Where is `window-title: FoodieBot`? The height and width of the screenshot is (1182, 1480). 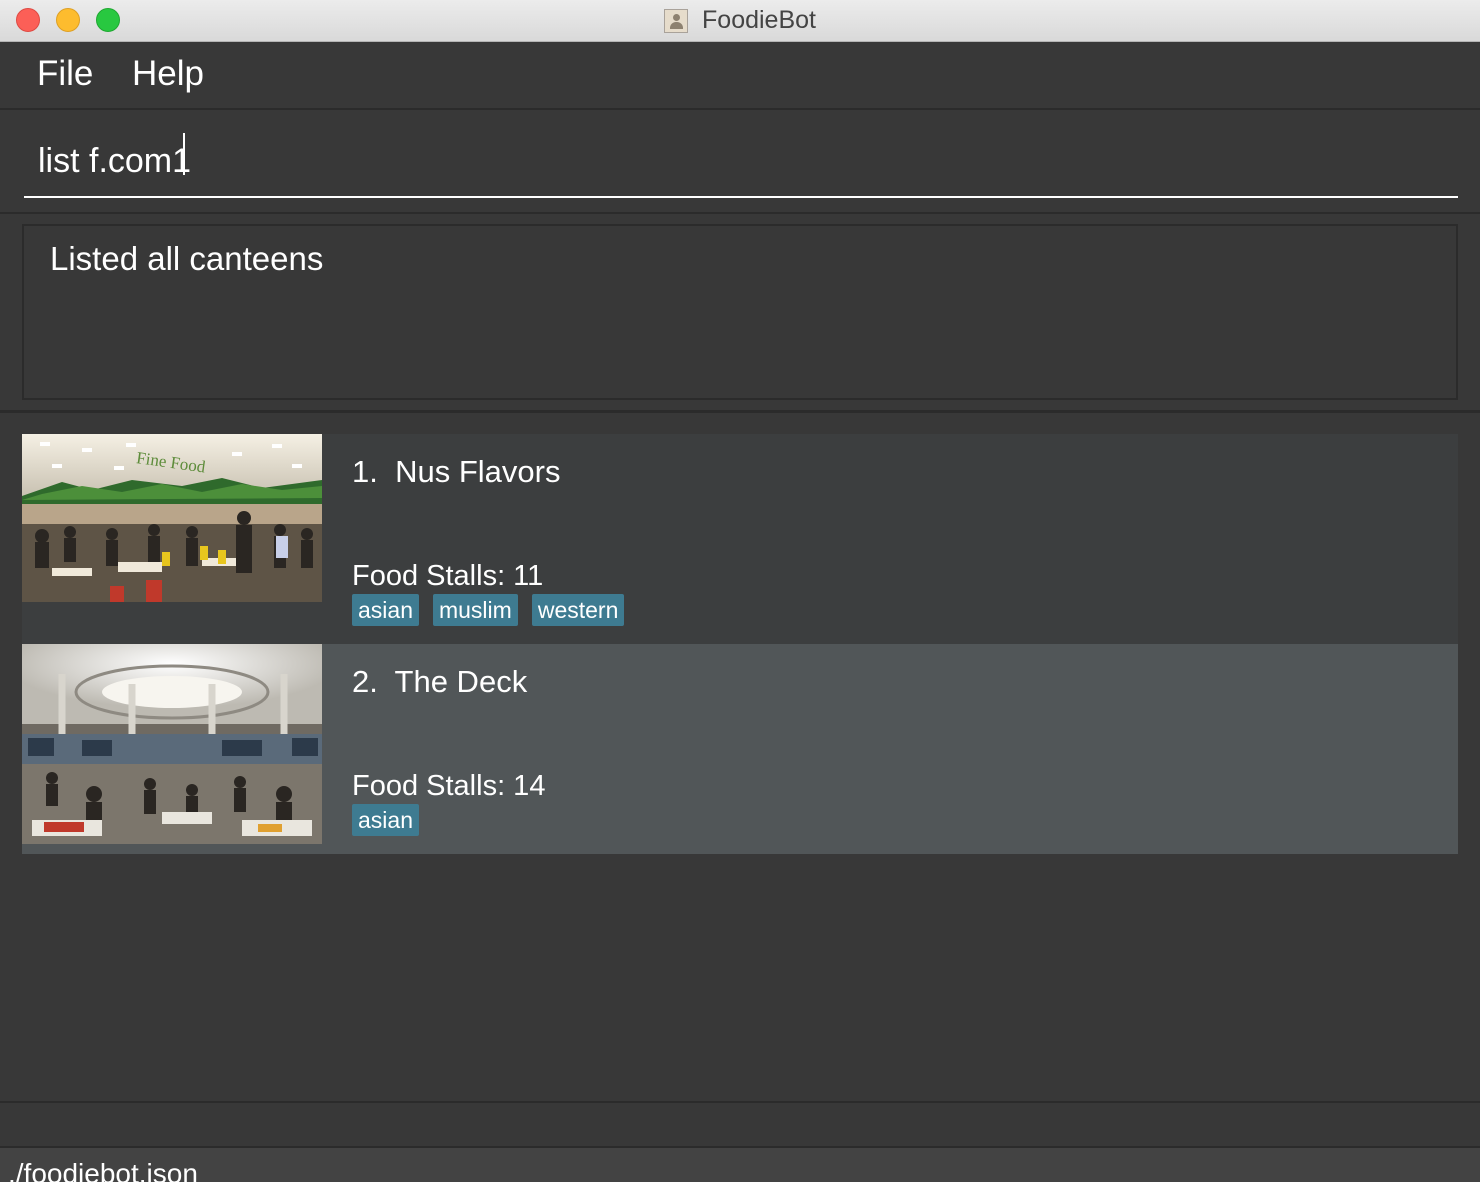 window-title: FoodieBot is located at coordinates (759, 20).